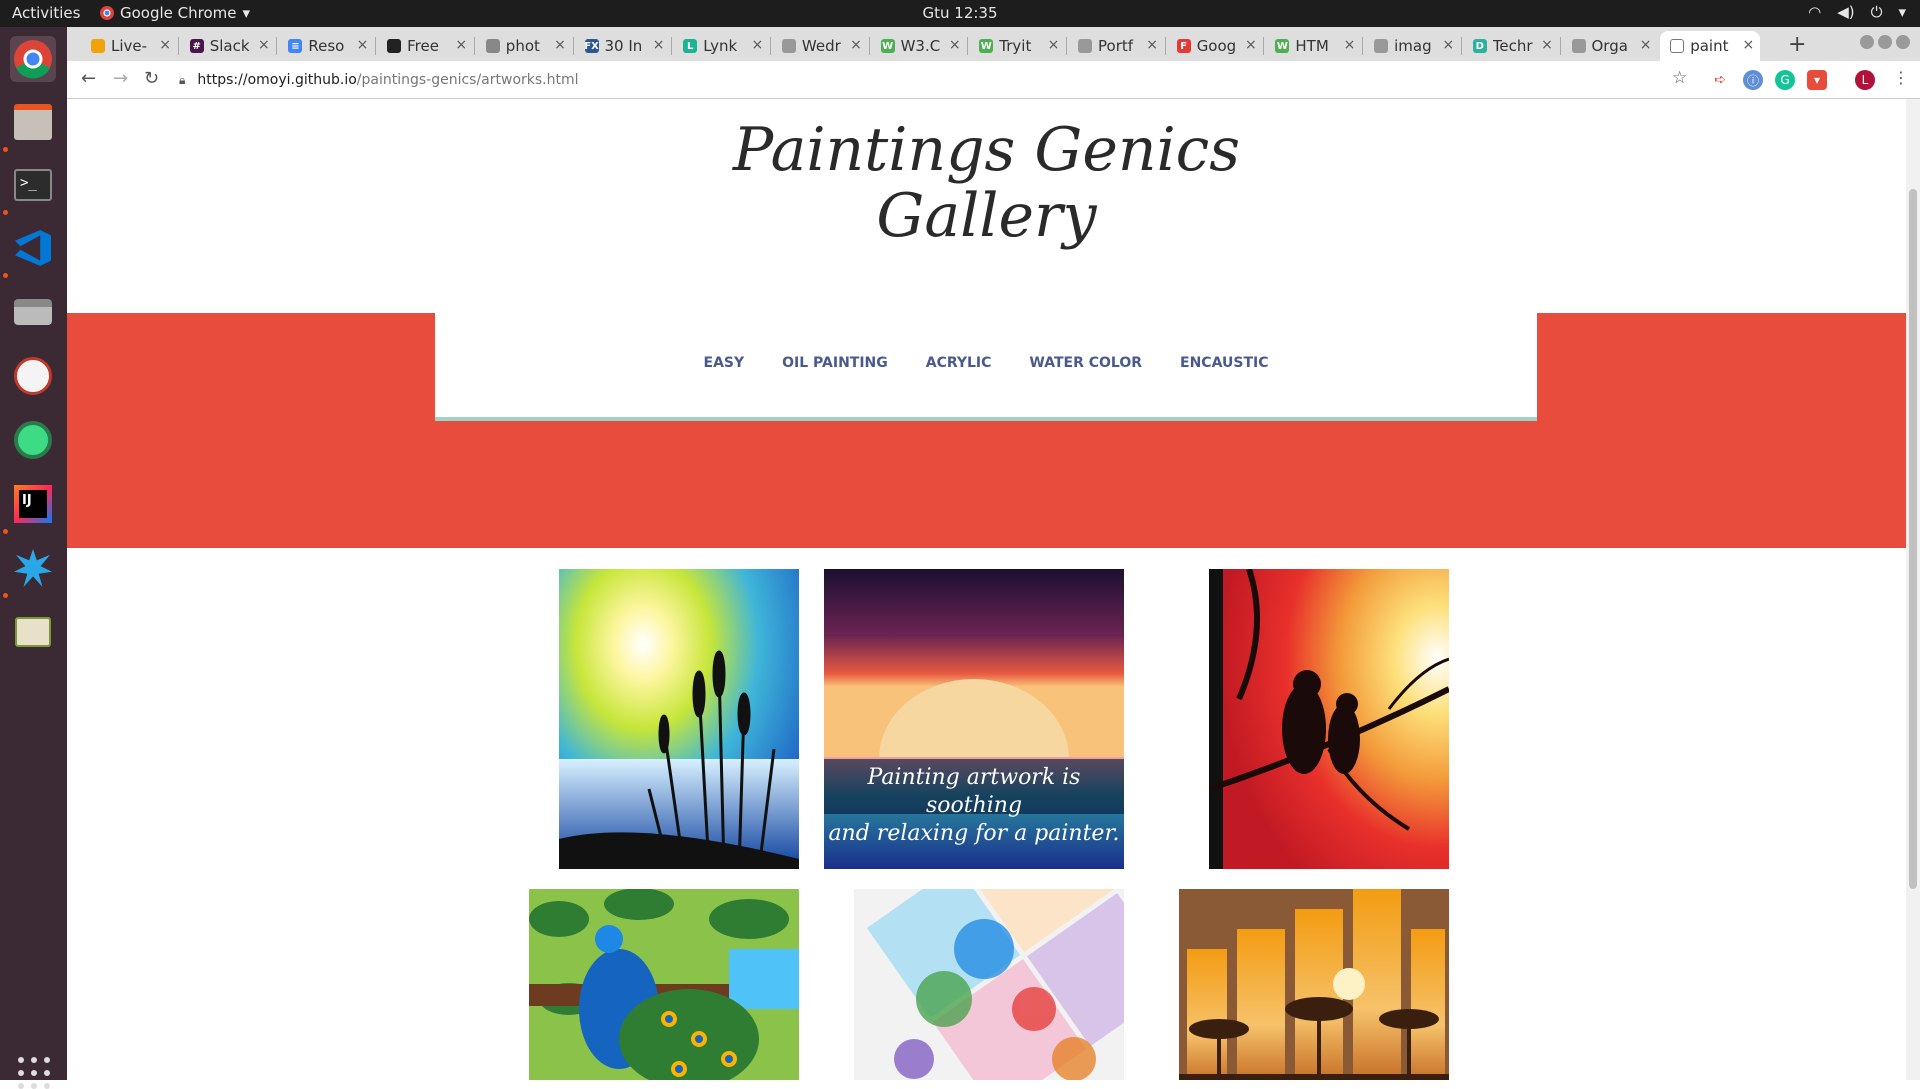  Describe the element at coordinates (1224, 363) in the screenshot. I see `nav-link-encaustic: ENCAUSTIC` at that location.